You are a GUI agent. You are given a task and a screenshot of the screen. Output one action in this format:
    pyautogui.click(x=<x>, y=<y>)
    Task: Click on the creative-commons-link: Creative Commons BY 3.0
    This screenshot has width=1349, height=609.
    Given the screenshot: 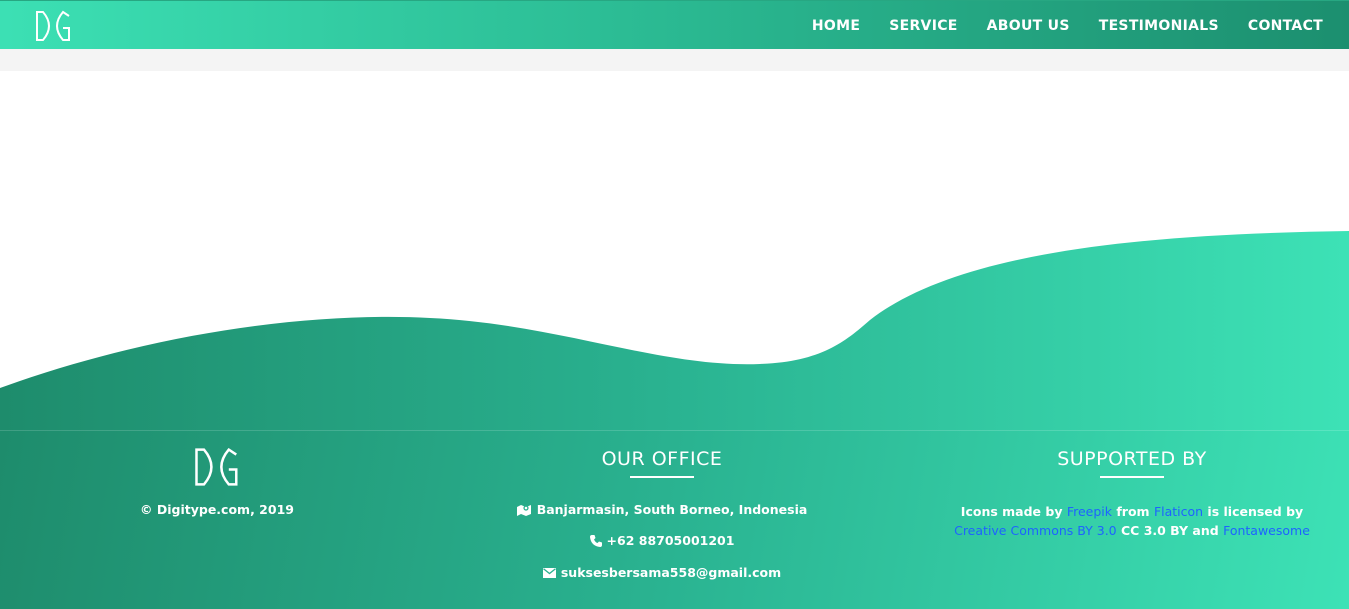 What is the action you would take?
    pyautogui.click(x=1035, y=530)
    